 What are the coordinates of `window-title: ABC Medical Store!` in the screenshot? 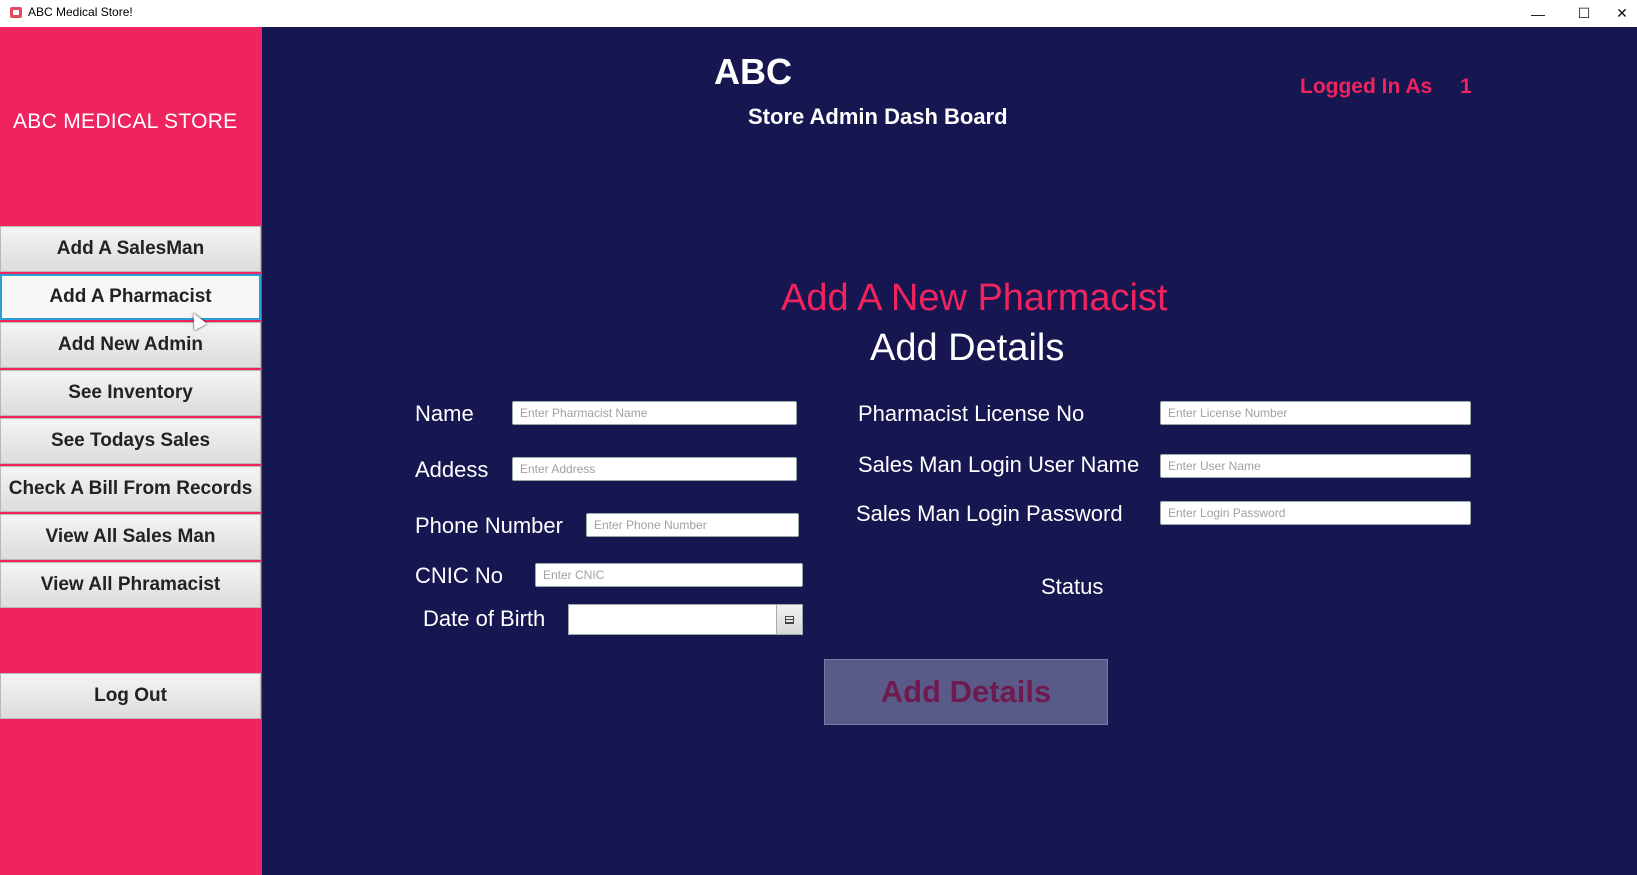 It's located at (80, 12).